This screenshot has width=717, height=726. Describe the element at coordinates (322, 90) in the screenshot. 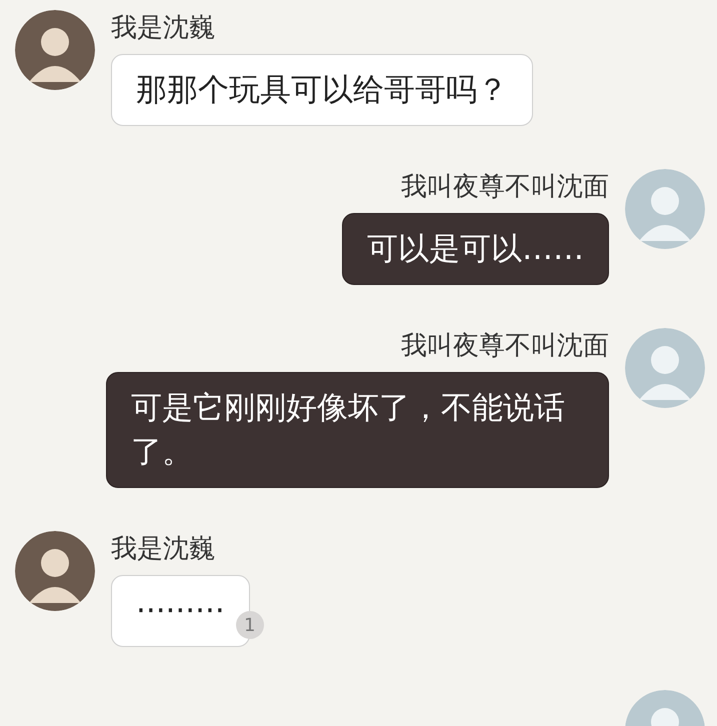

I see `message-bubble: 那那个玩具可以给哥哥吗？` at that location.